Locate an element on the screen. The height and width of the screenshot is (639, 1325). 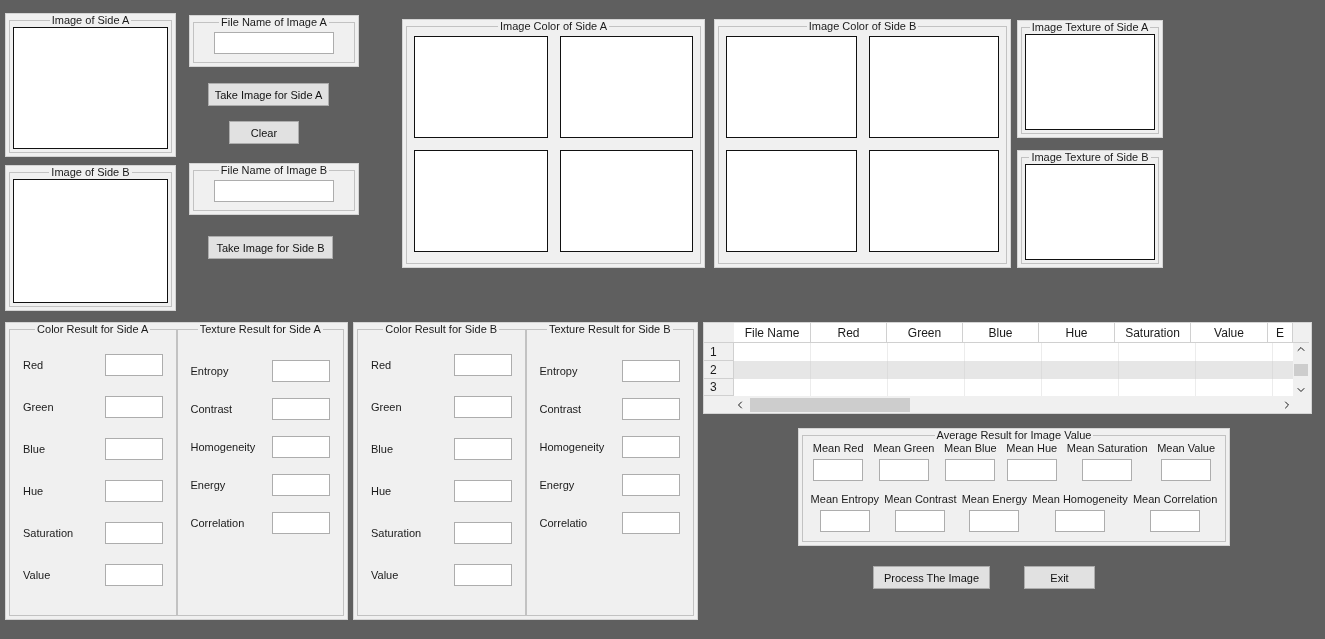
column-header: Hue is located at coordinates (1077, 333).